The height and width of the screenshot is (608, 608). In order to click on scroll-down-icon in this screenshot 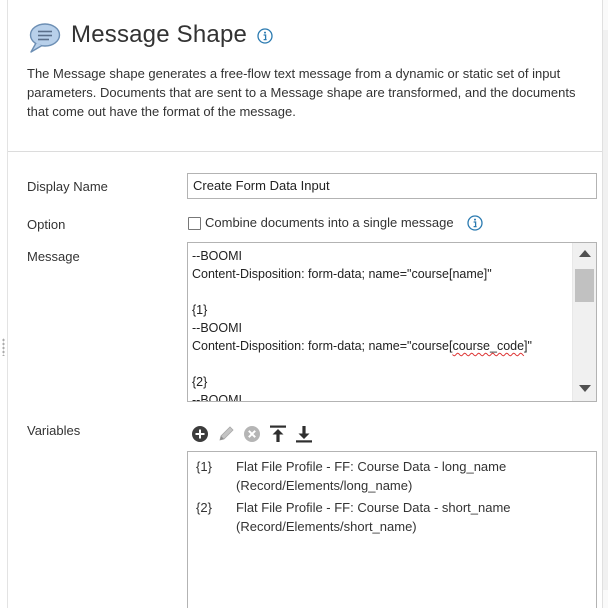, I will do `click(585, 388)`.